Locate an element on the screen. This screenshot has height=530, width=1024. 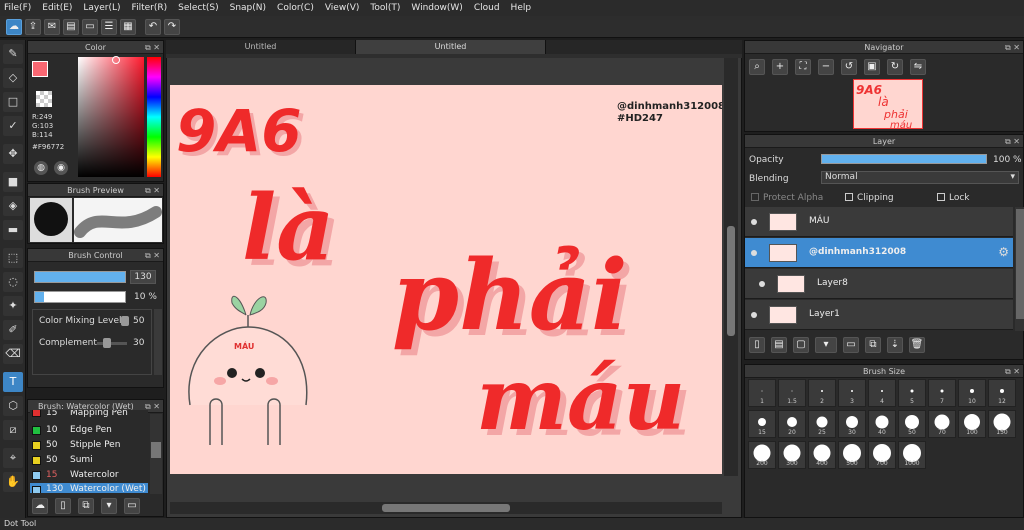
color-picker-cursor is located at coordinates (116, 60).